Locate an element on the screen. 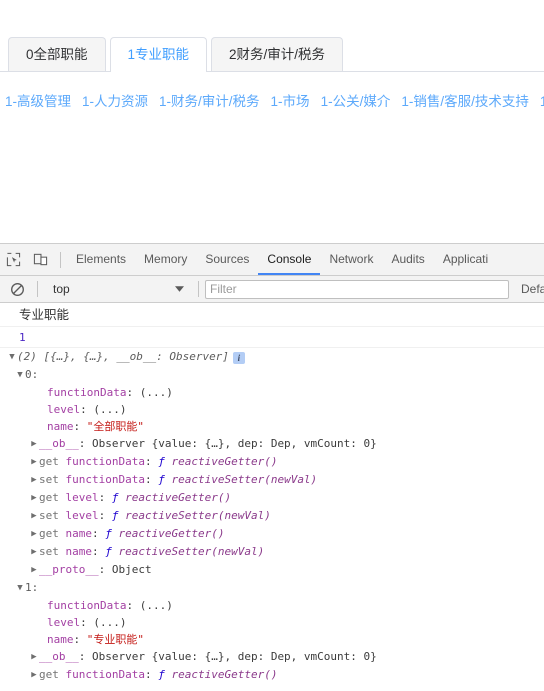 This screenshot has width=544, height=691. tab-application: Applicati is located at coordinates (465, 259).